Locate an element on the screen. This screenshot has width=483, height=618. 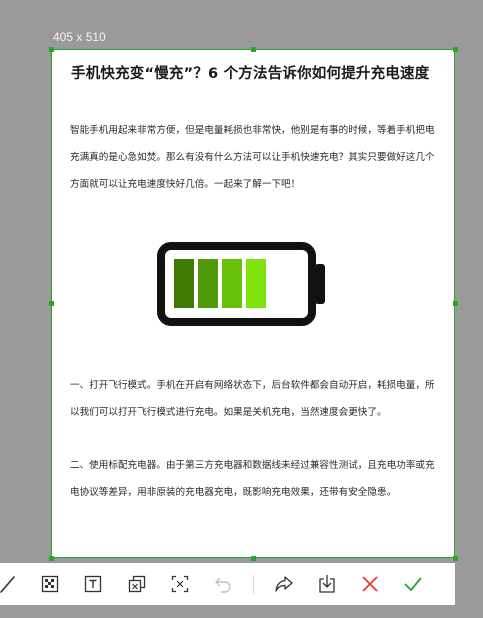
share-tool is located at coordinates (284, 584).